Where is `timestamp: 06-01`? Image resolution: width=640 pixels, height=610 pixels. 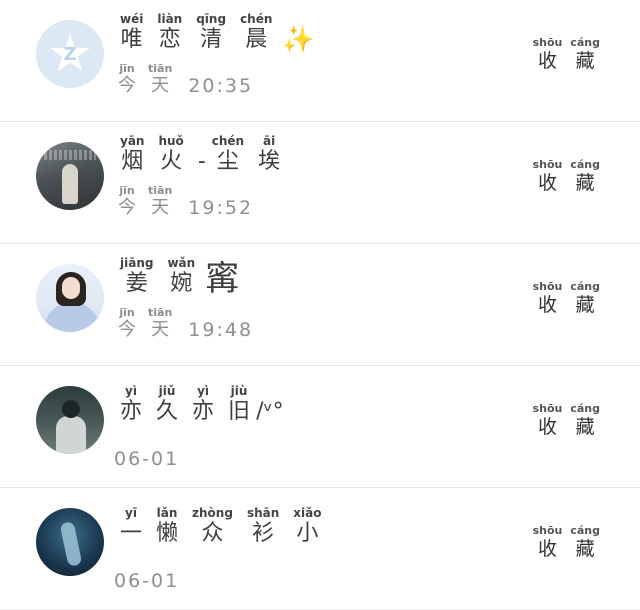 timestamp: 06-01 is located at coordinates (147, 459).